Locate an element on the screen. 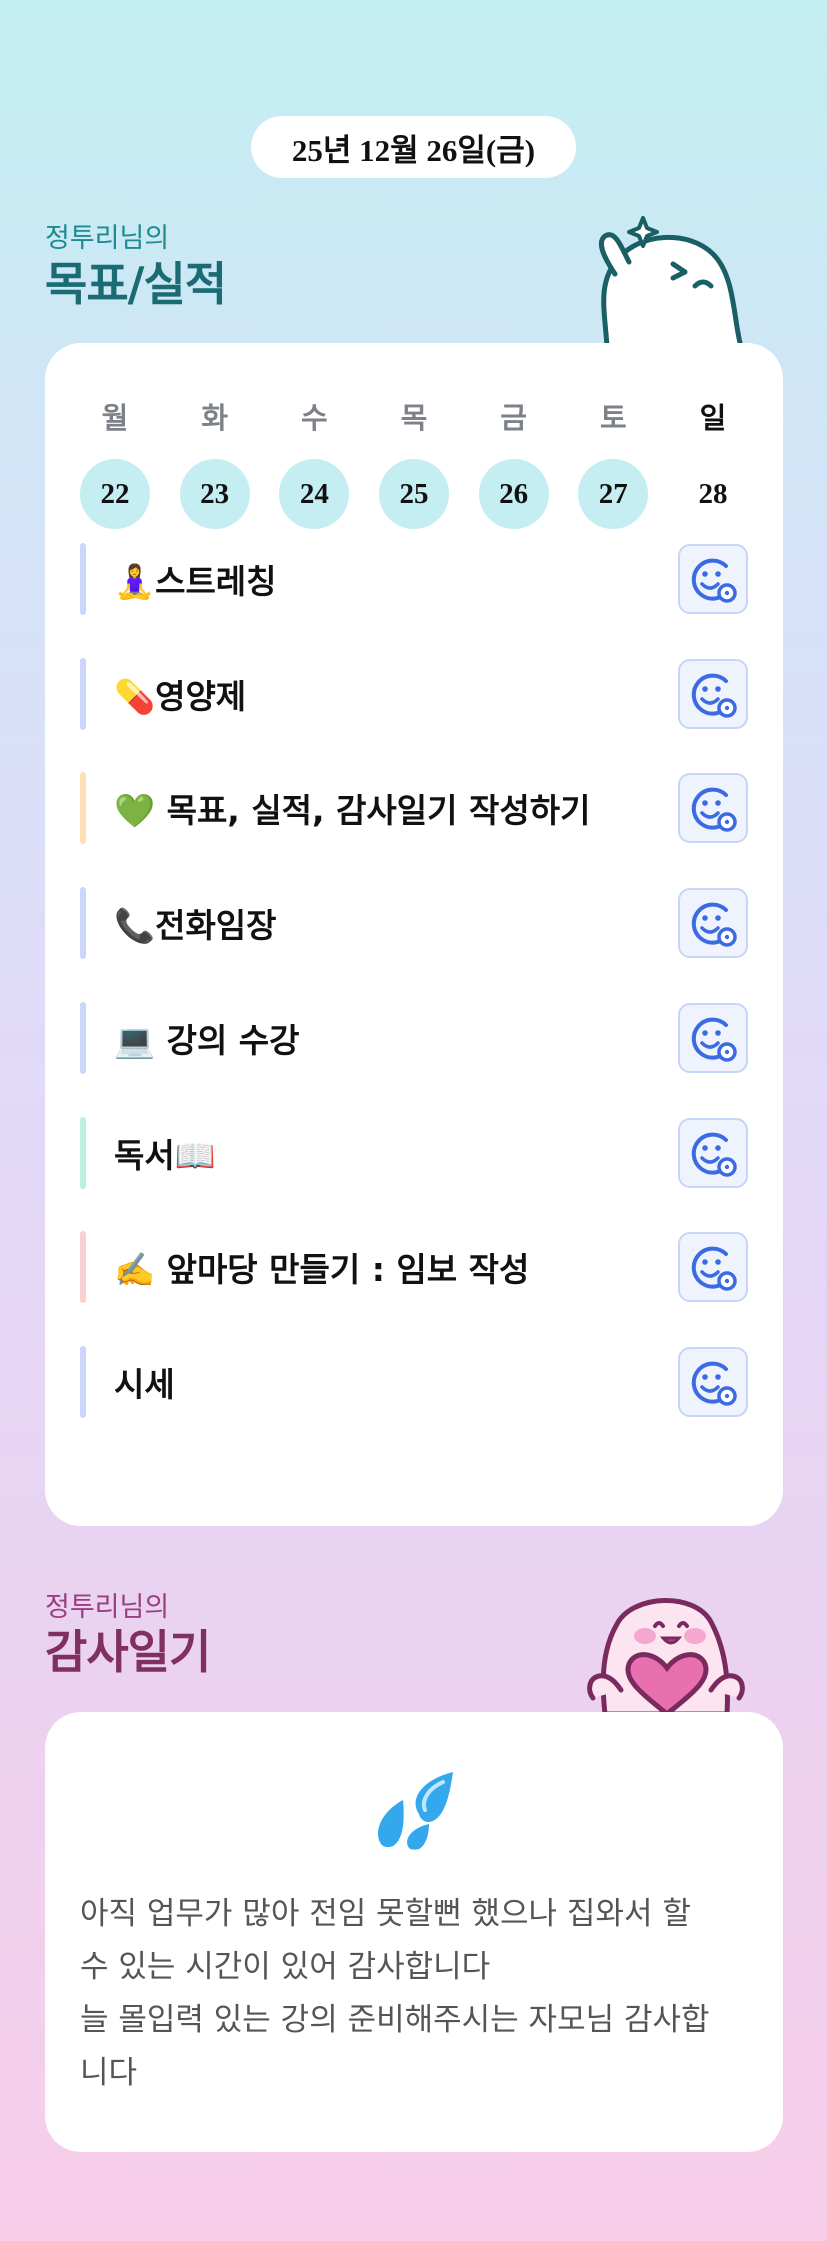  weekday-label: 화 is located at coordinates (214, 418).